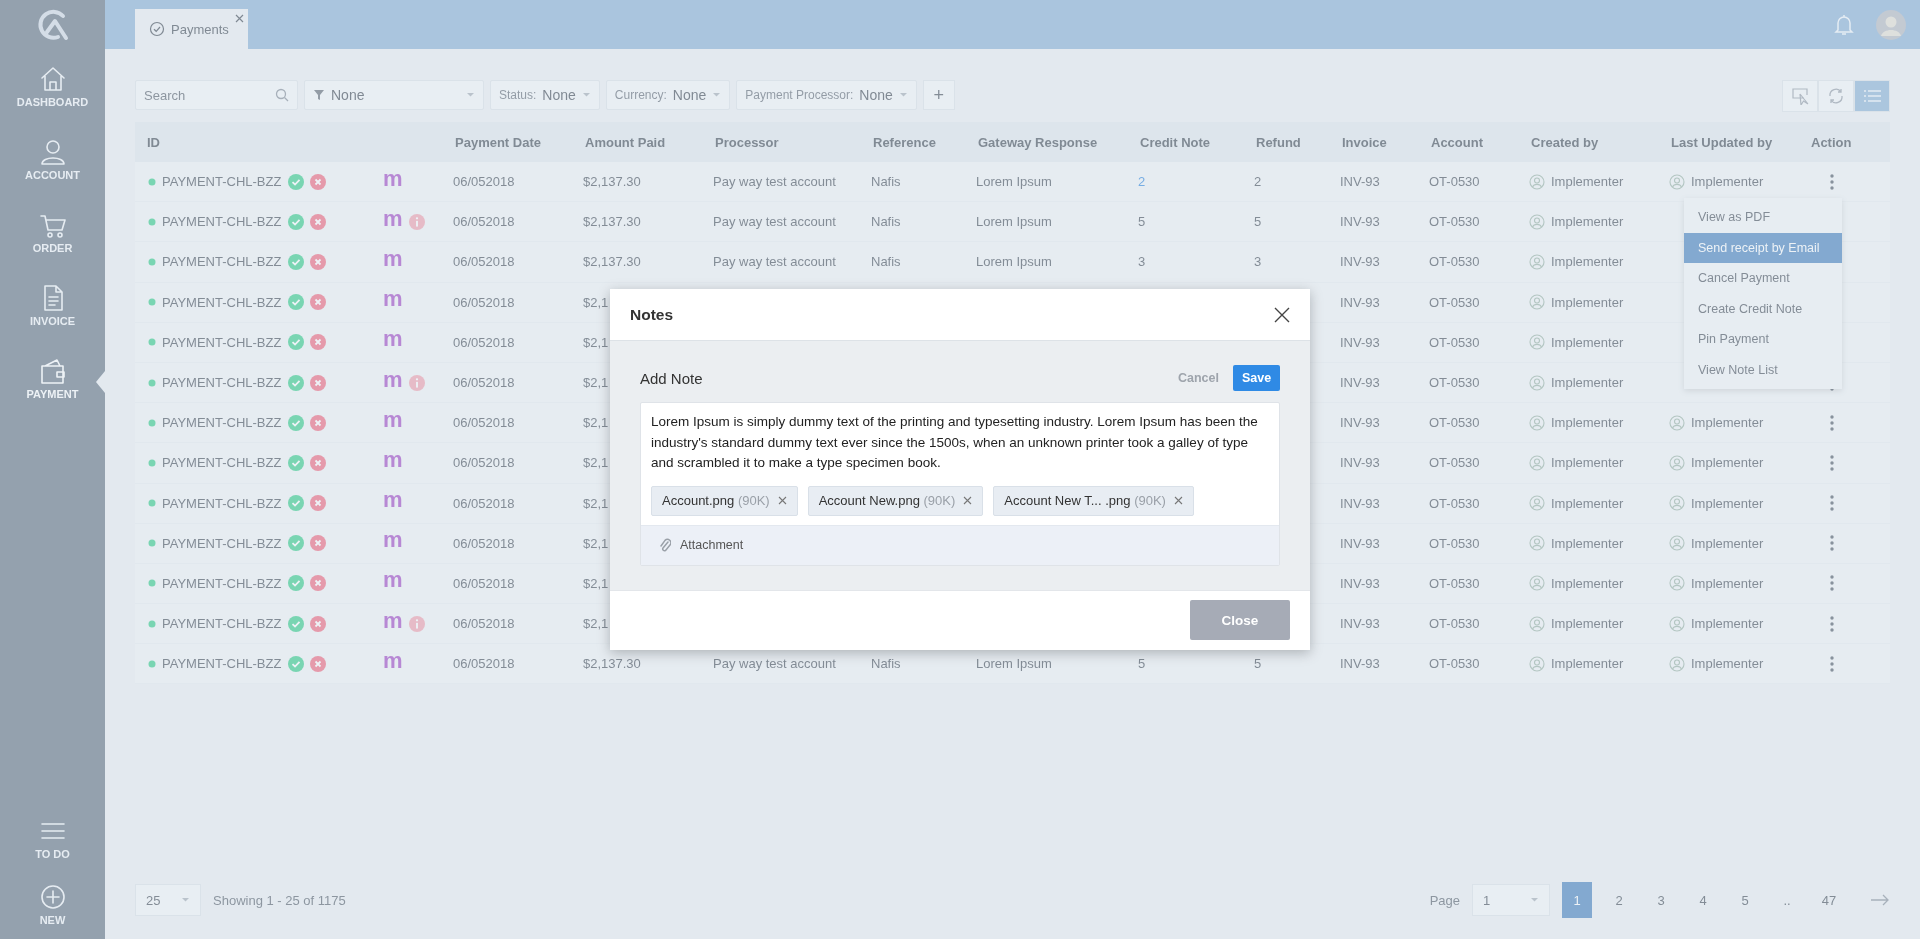  I want to click on menu-item: Create Credit Note, so click(1763, 308).